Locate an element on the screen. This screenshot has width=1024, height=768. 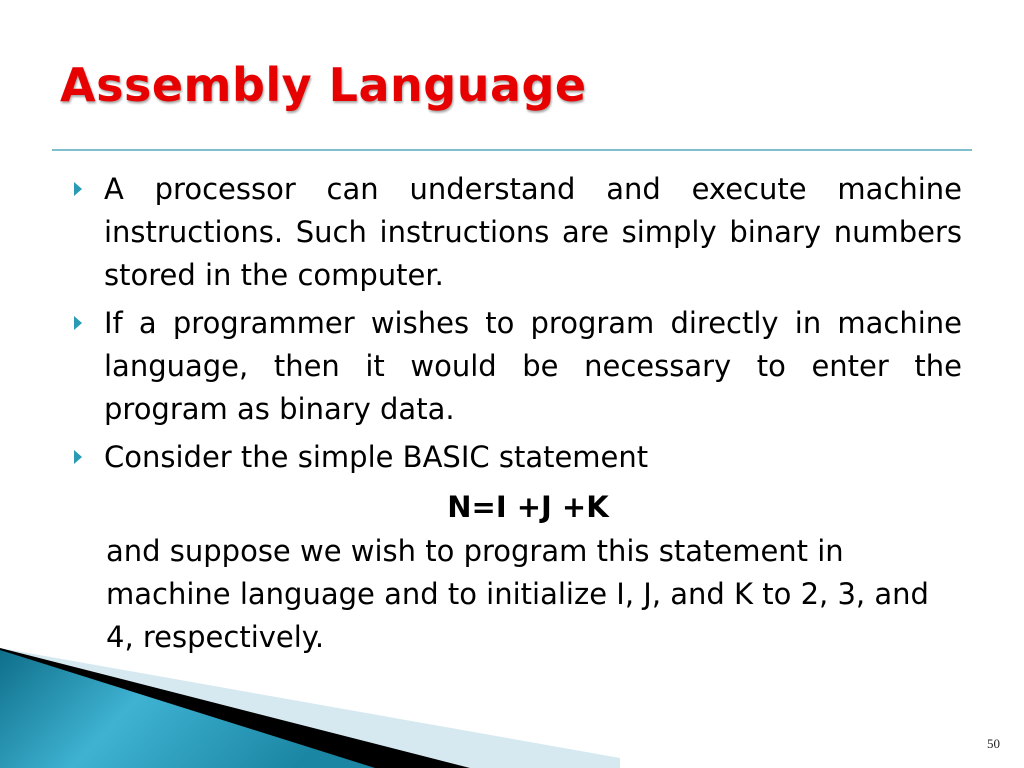
basic-statement: N=I +J +K is located at coordinates (528, 507).